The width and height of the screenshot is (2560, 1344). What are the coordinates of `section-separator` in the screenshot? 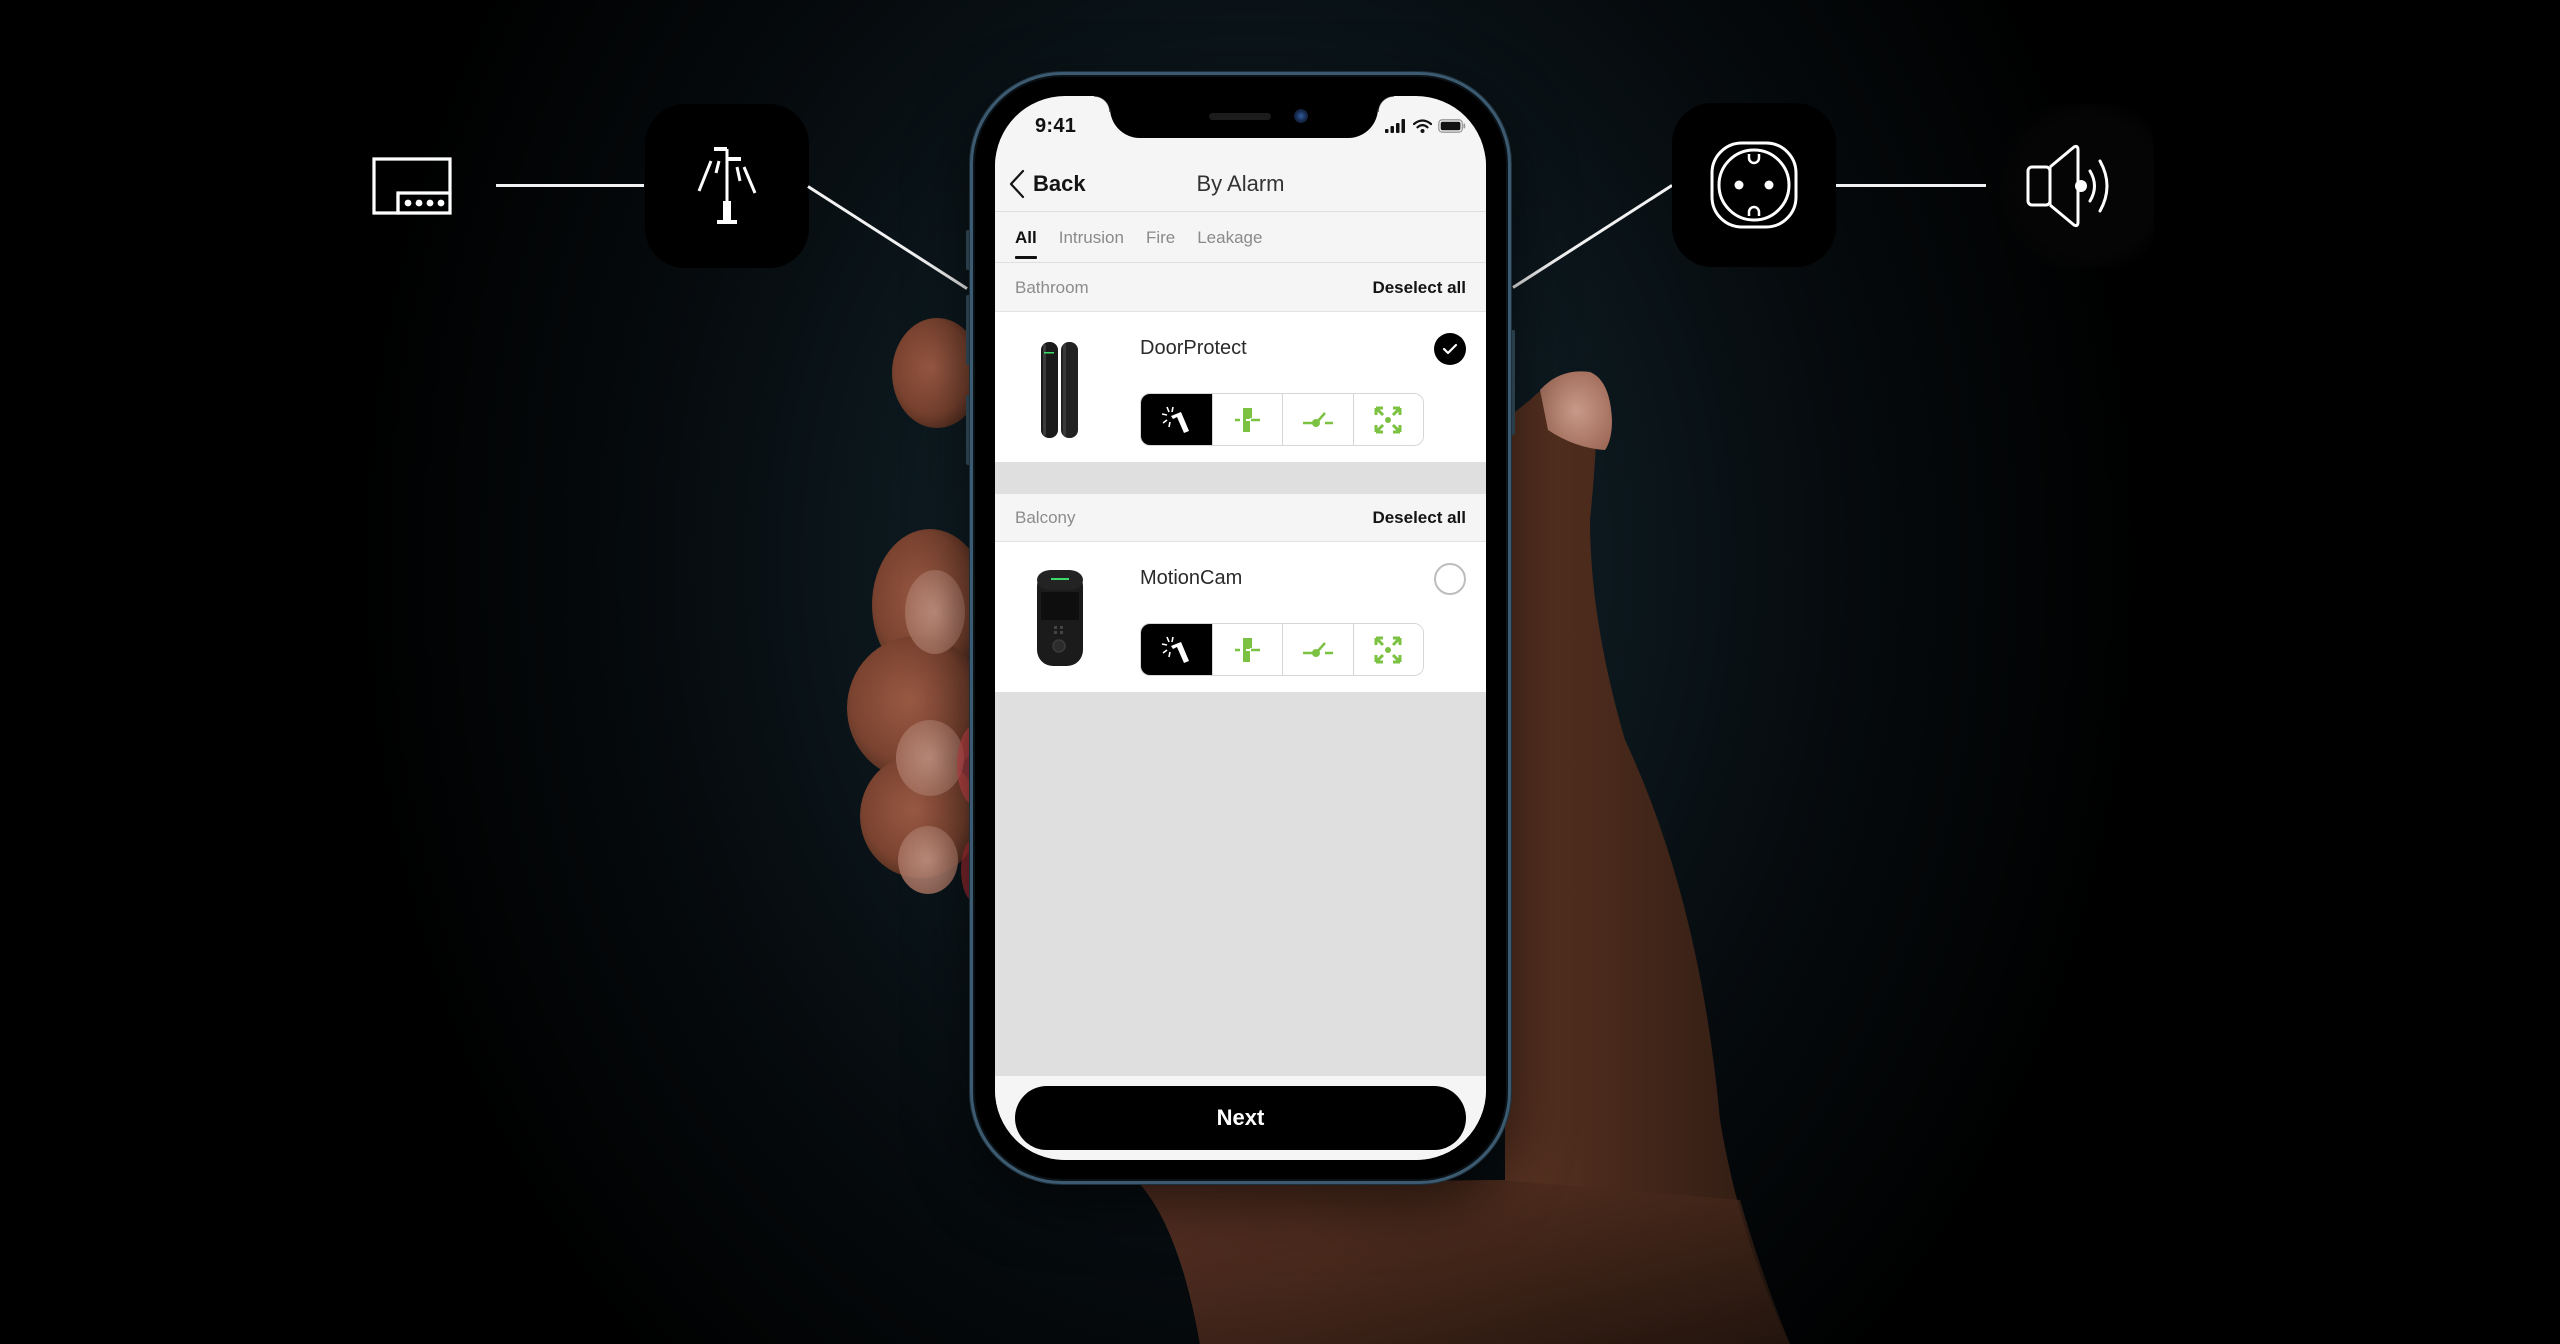 It's located at (1240, 478).